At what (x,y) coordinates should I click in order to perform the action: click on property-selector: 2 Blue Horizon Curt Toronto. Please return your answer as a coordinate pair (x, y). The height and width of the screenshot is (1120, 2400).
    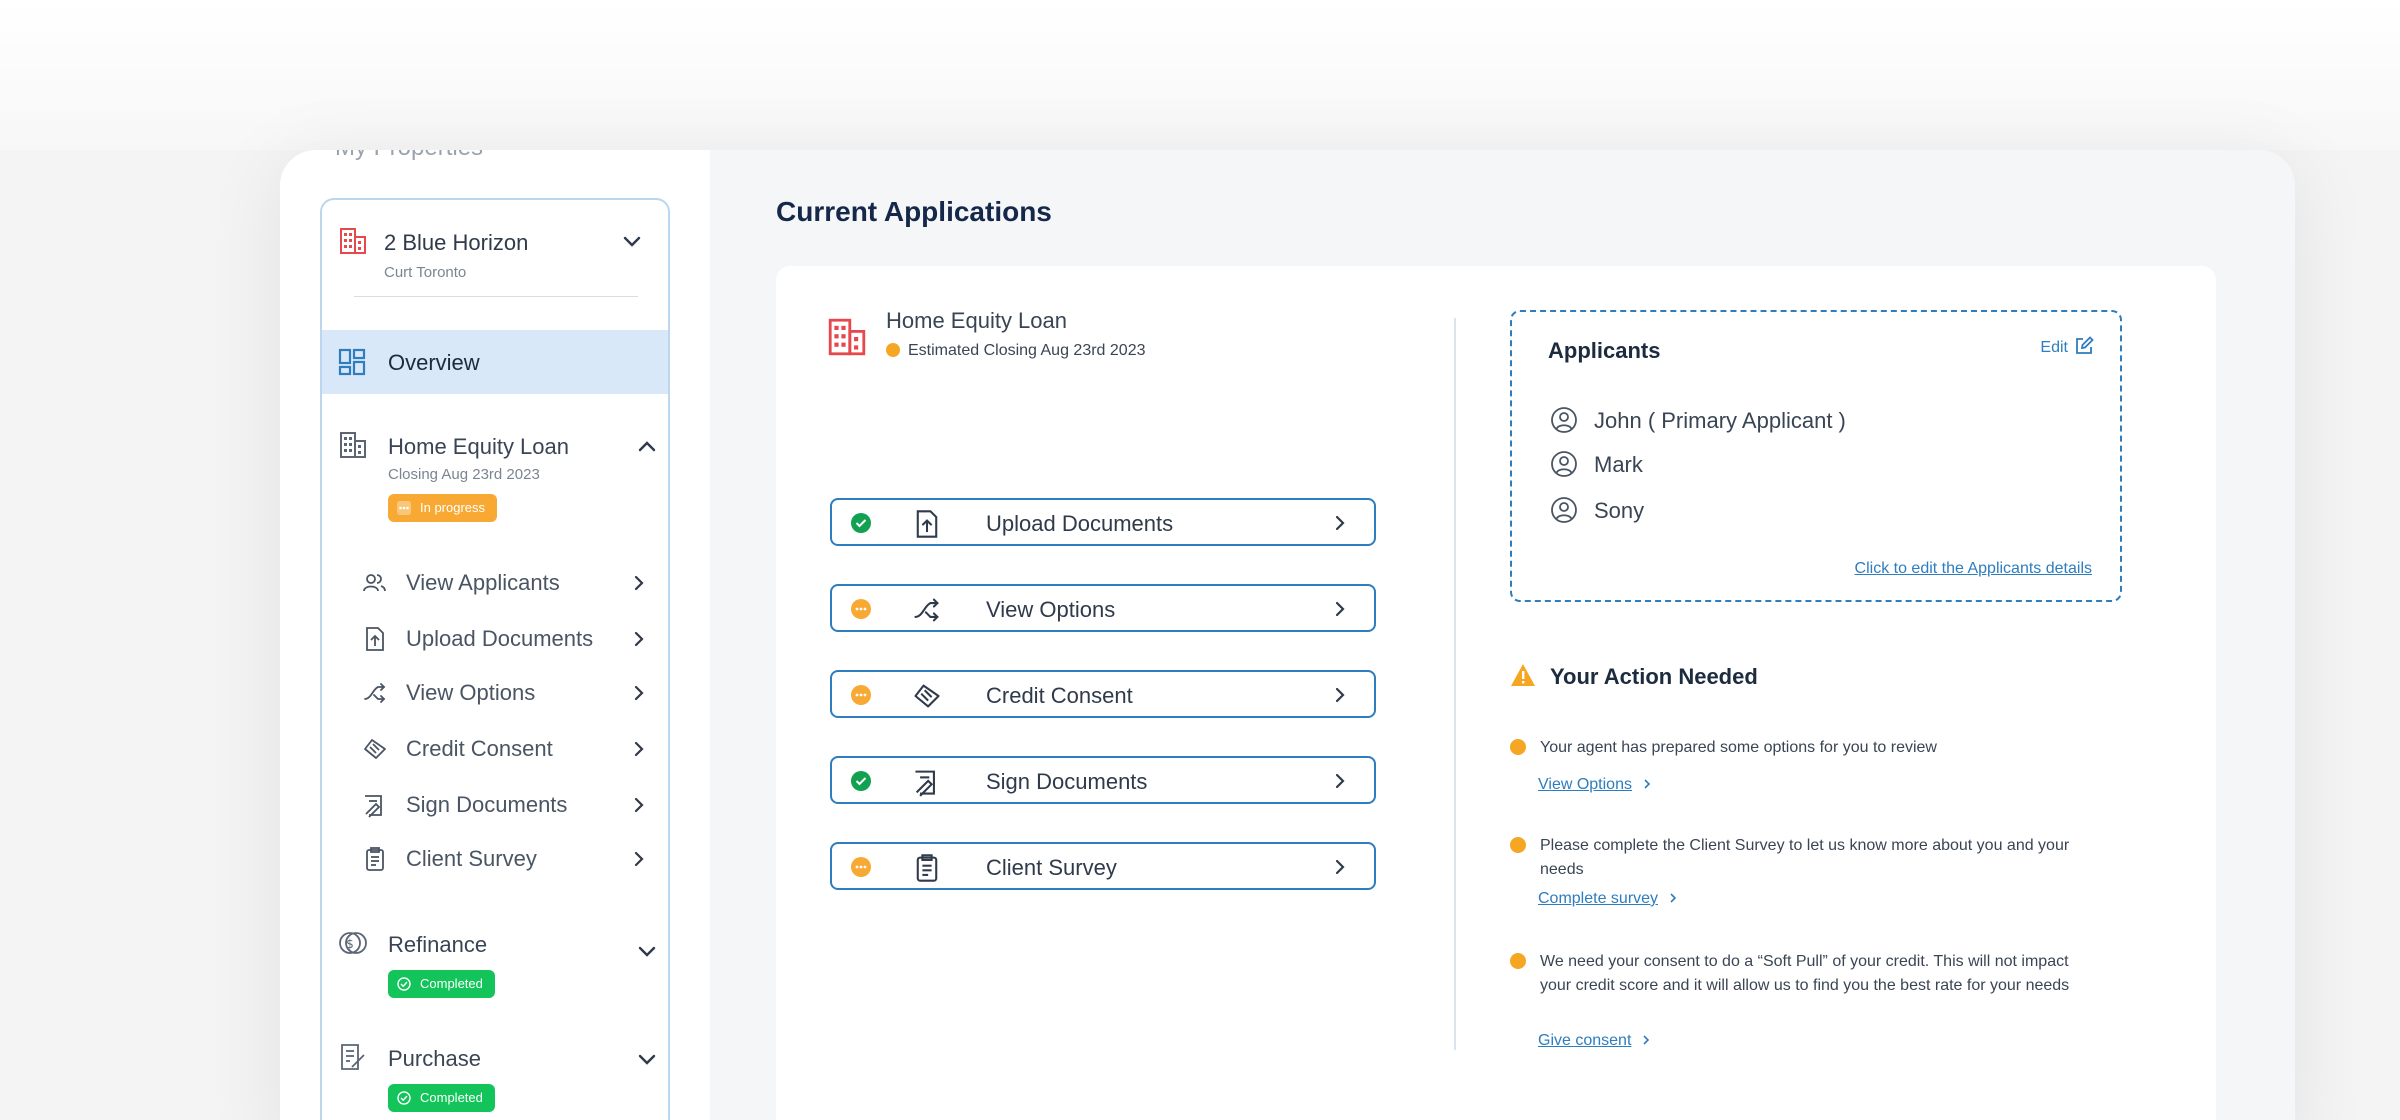
    Looking at the image, I should click on (496, 261).